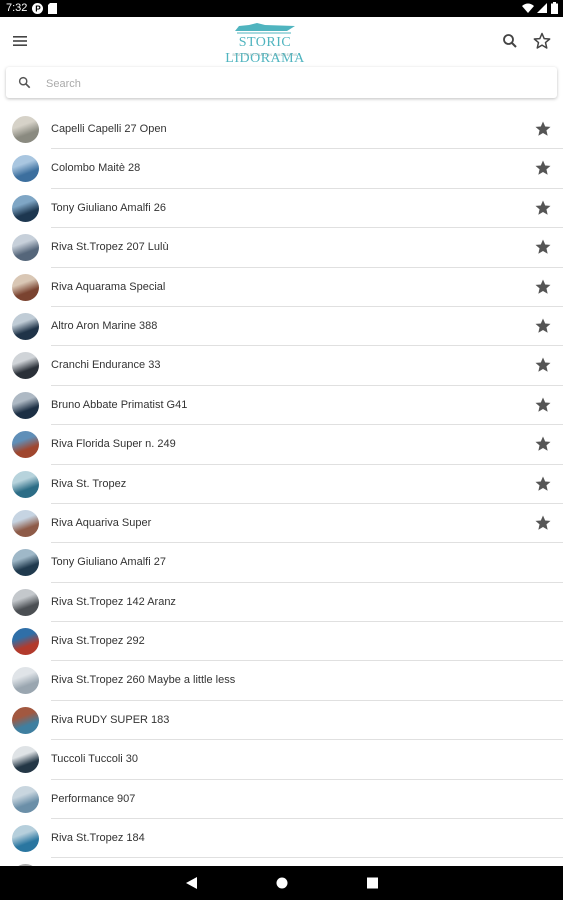  I want to click on list-item: Riva St. Tropez, so click(281, 484).